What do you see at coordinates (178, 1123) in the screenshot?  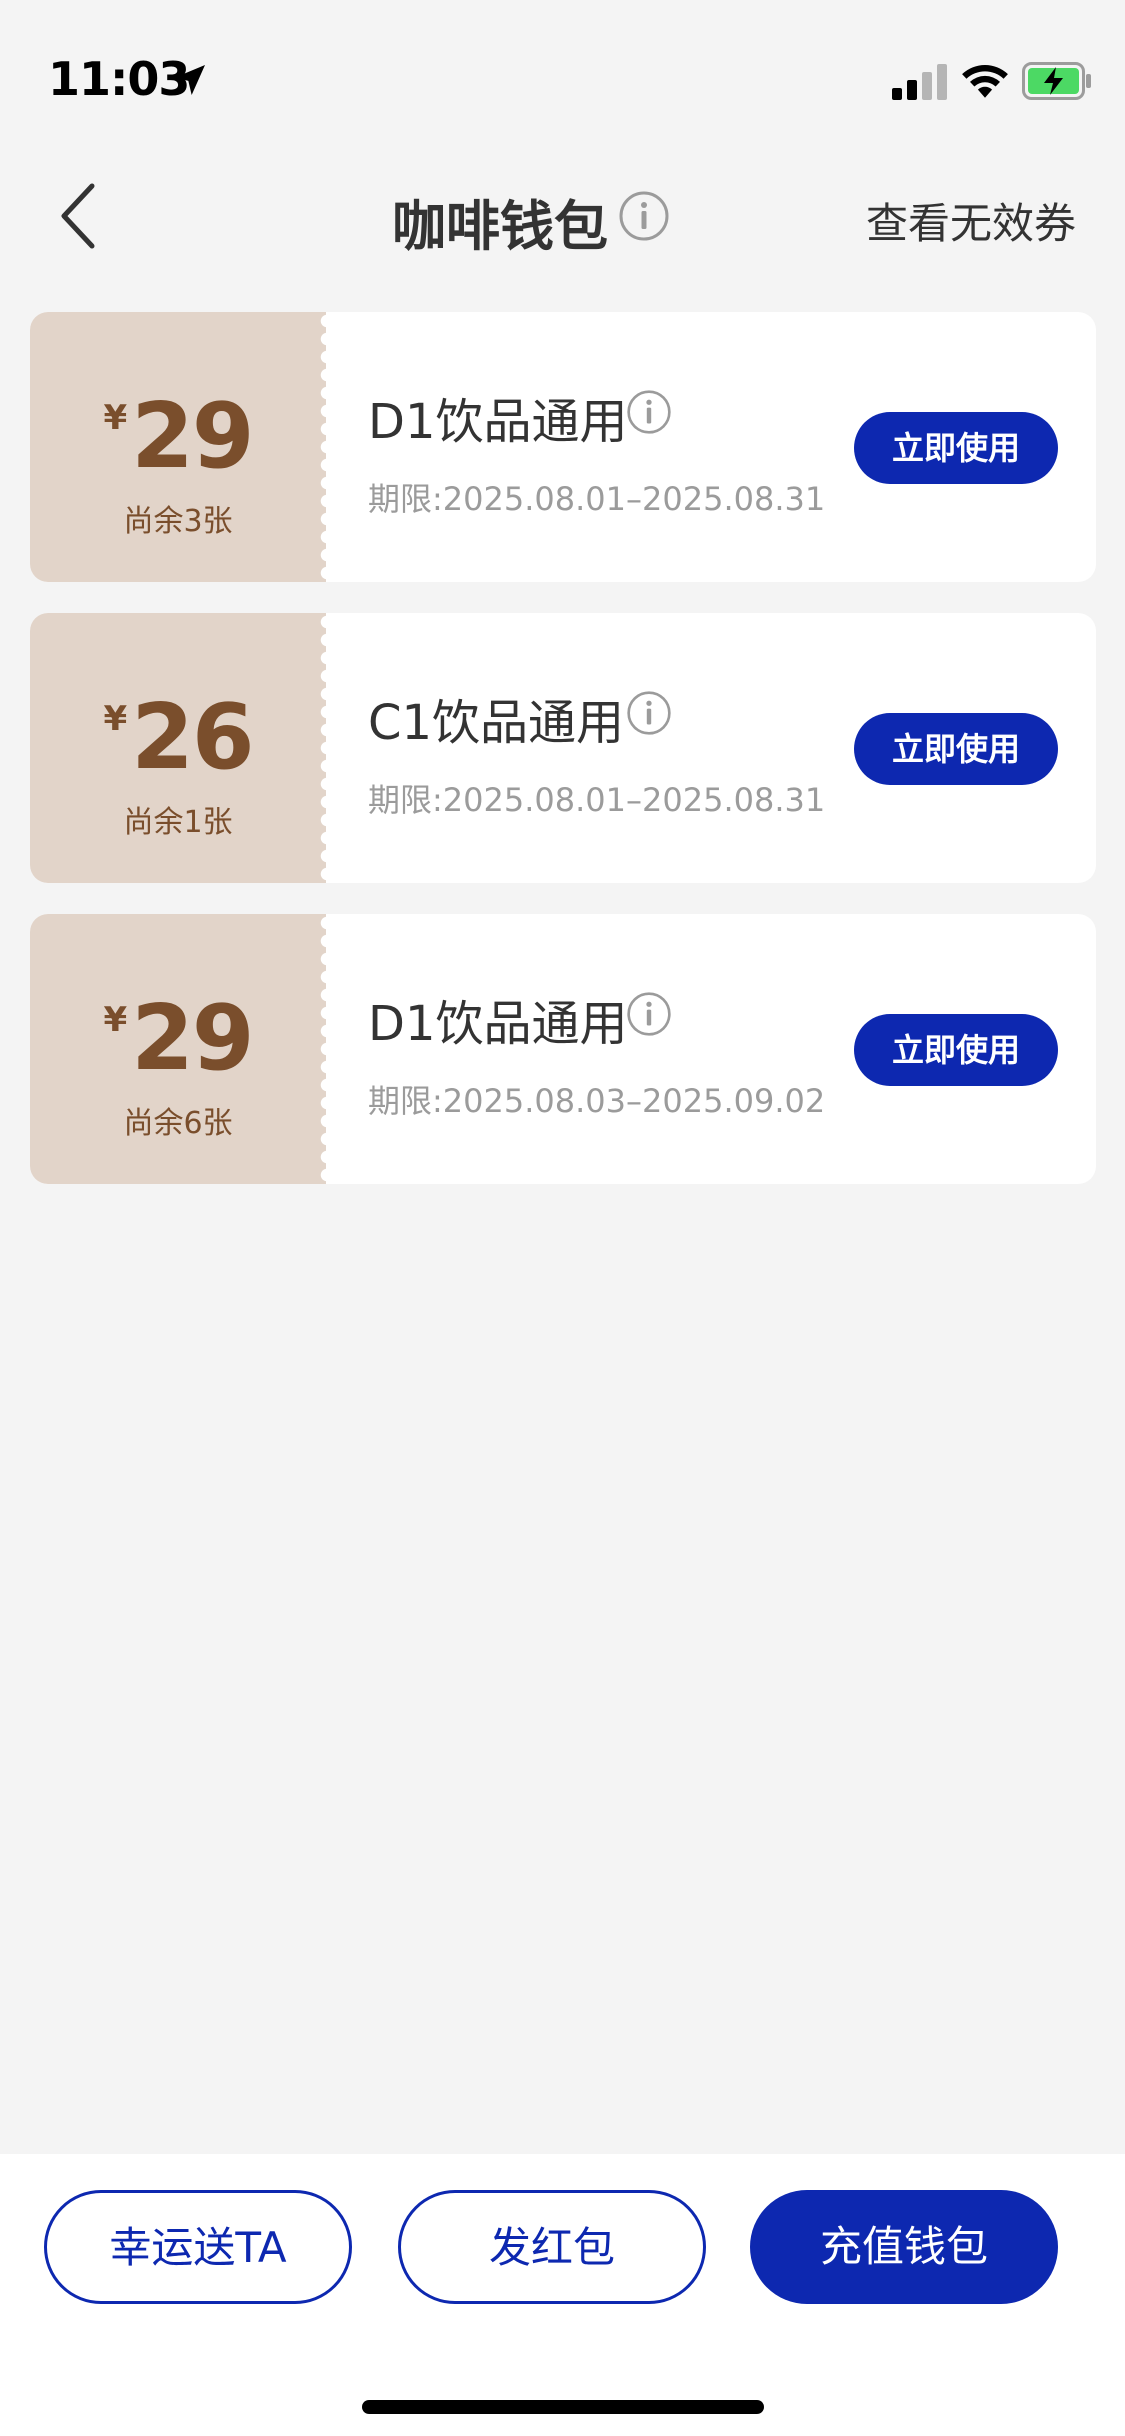 I see `coupon-remaining: 尚余6张` at bounding box center [178, 1123].